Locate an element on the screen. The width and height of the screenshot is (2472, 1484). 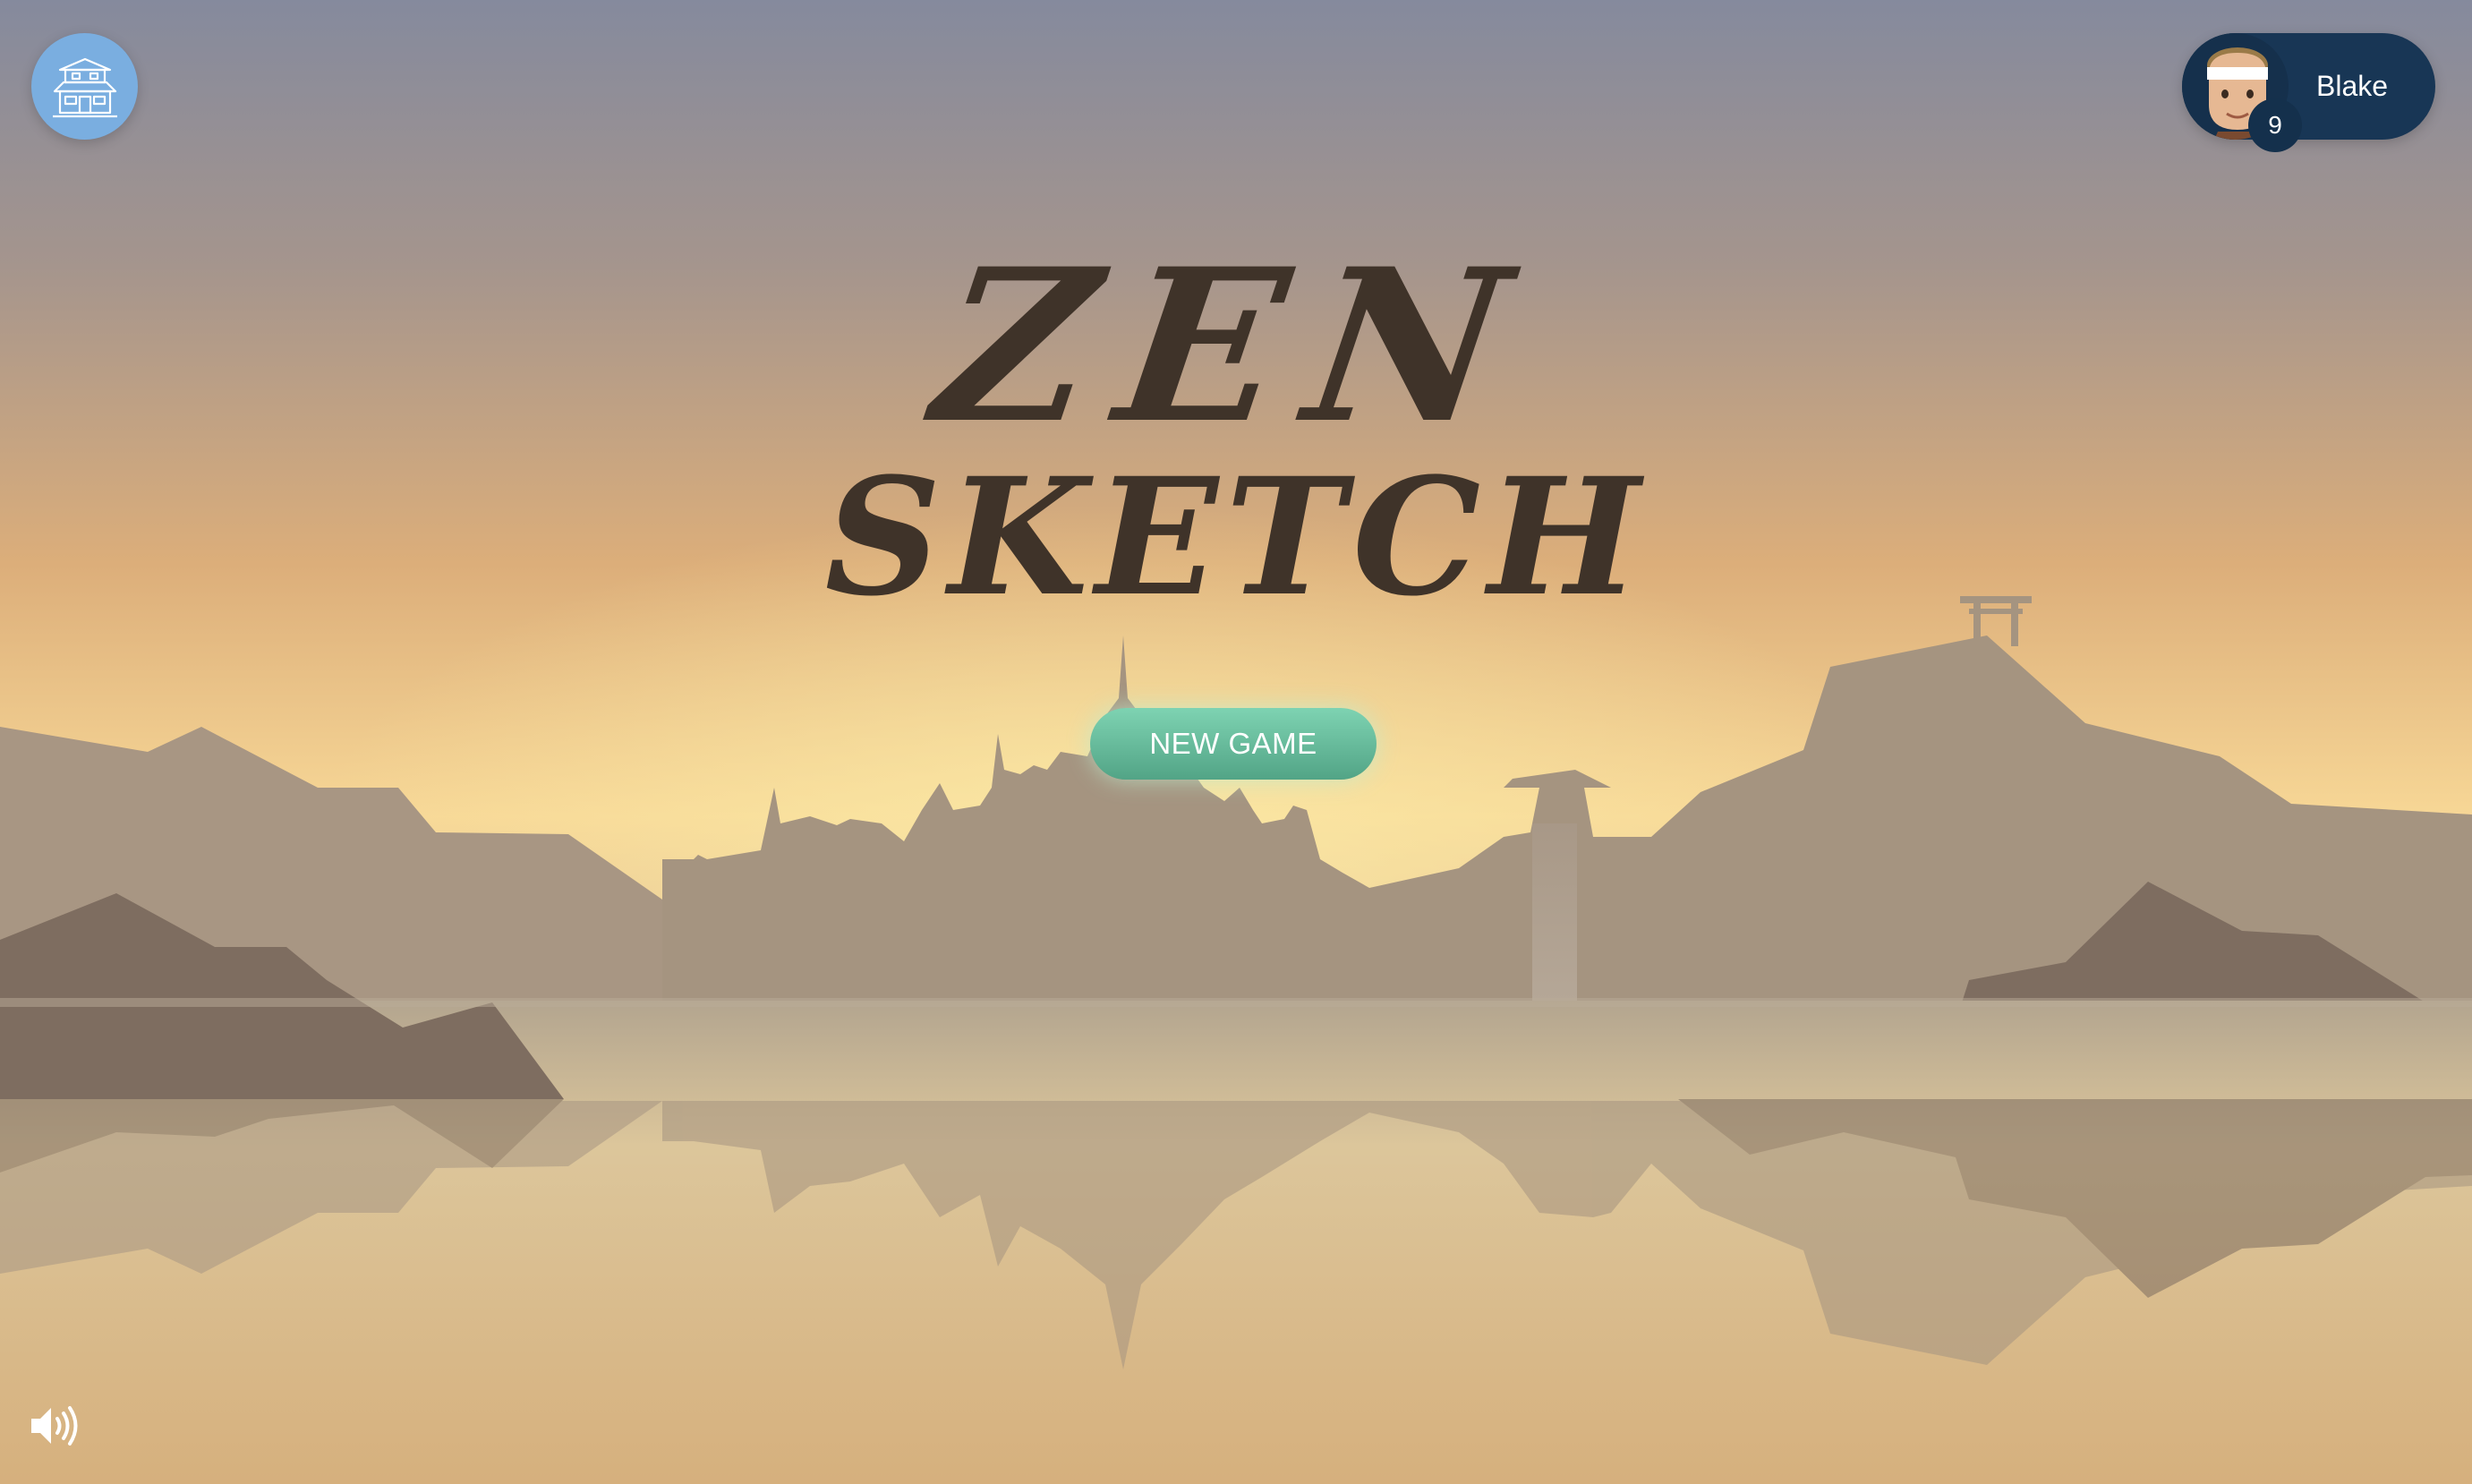
player-name: Blake is located at coordinates (2352, 86).